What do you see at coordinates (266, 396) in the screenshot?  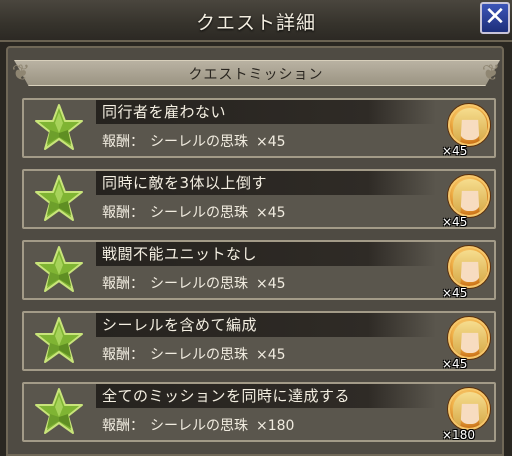 I see `mission-name: 全てのミッションを同時に達成する` at bounding box center [266, 396].